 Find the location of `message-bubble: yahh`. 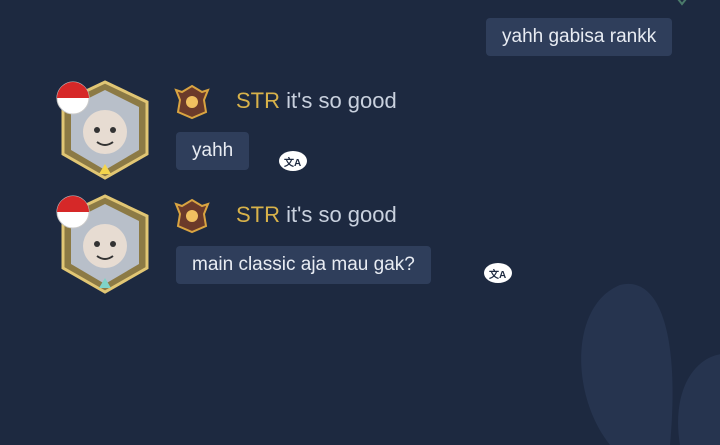

message-bubble: yahh is located at coordinates (213, 151).